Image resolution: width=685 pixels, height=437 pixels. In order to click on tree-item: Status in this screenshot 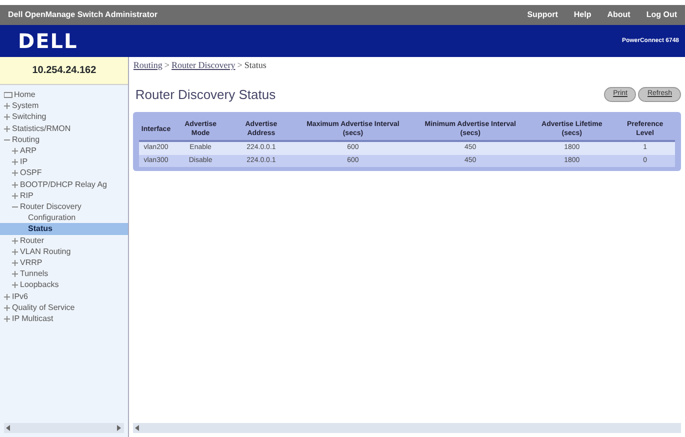, I will do `click(64, 229)`.